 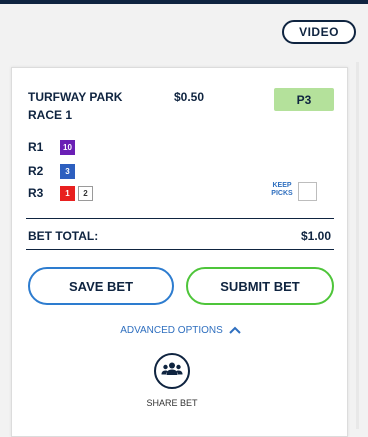 I want to click on race-row-r3: R3 1 2, so click(x=62, y=193).